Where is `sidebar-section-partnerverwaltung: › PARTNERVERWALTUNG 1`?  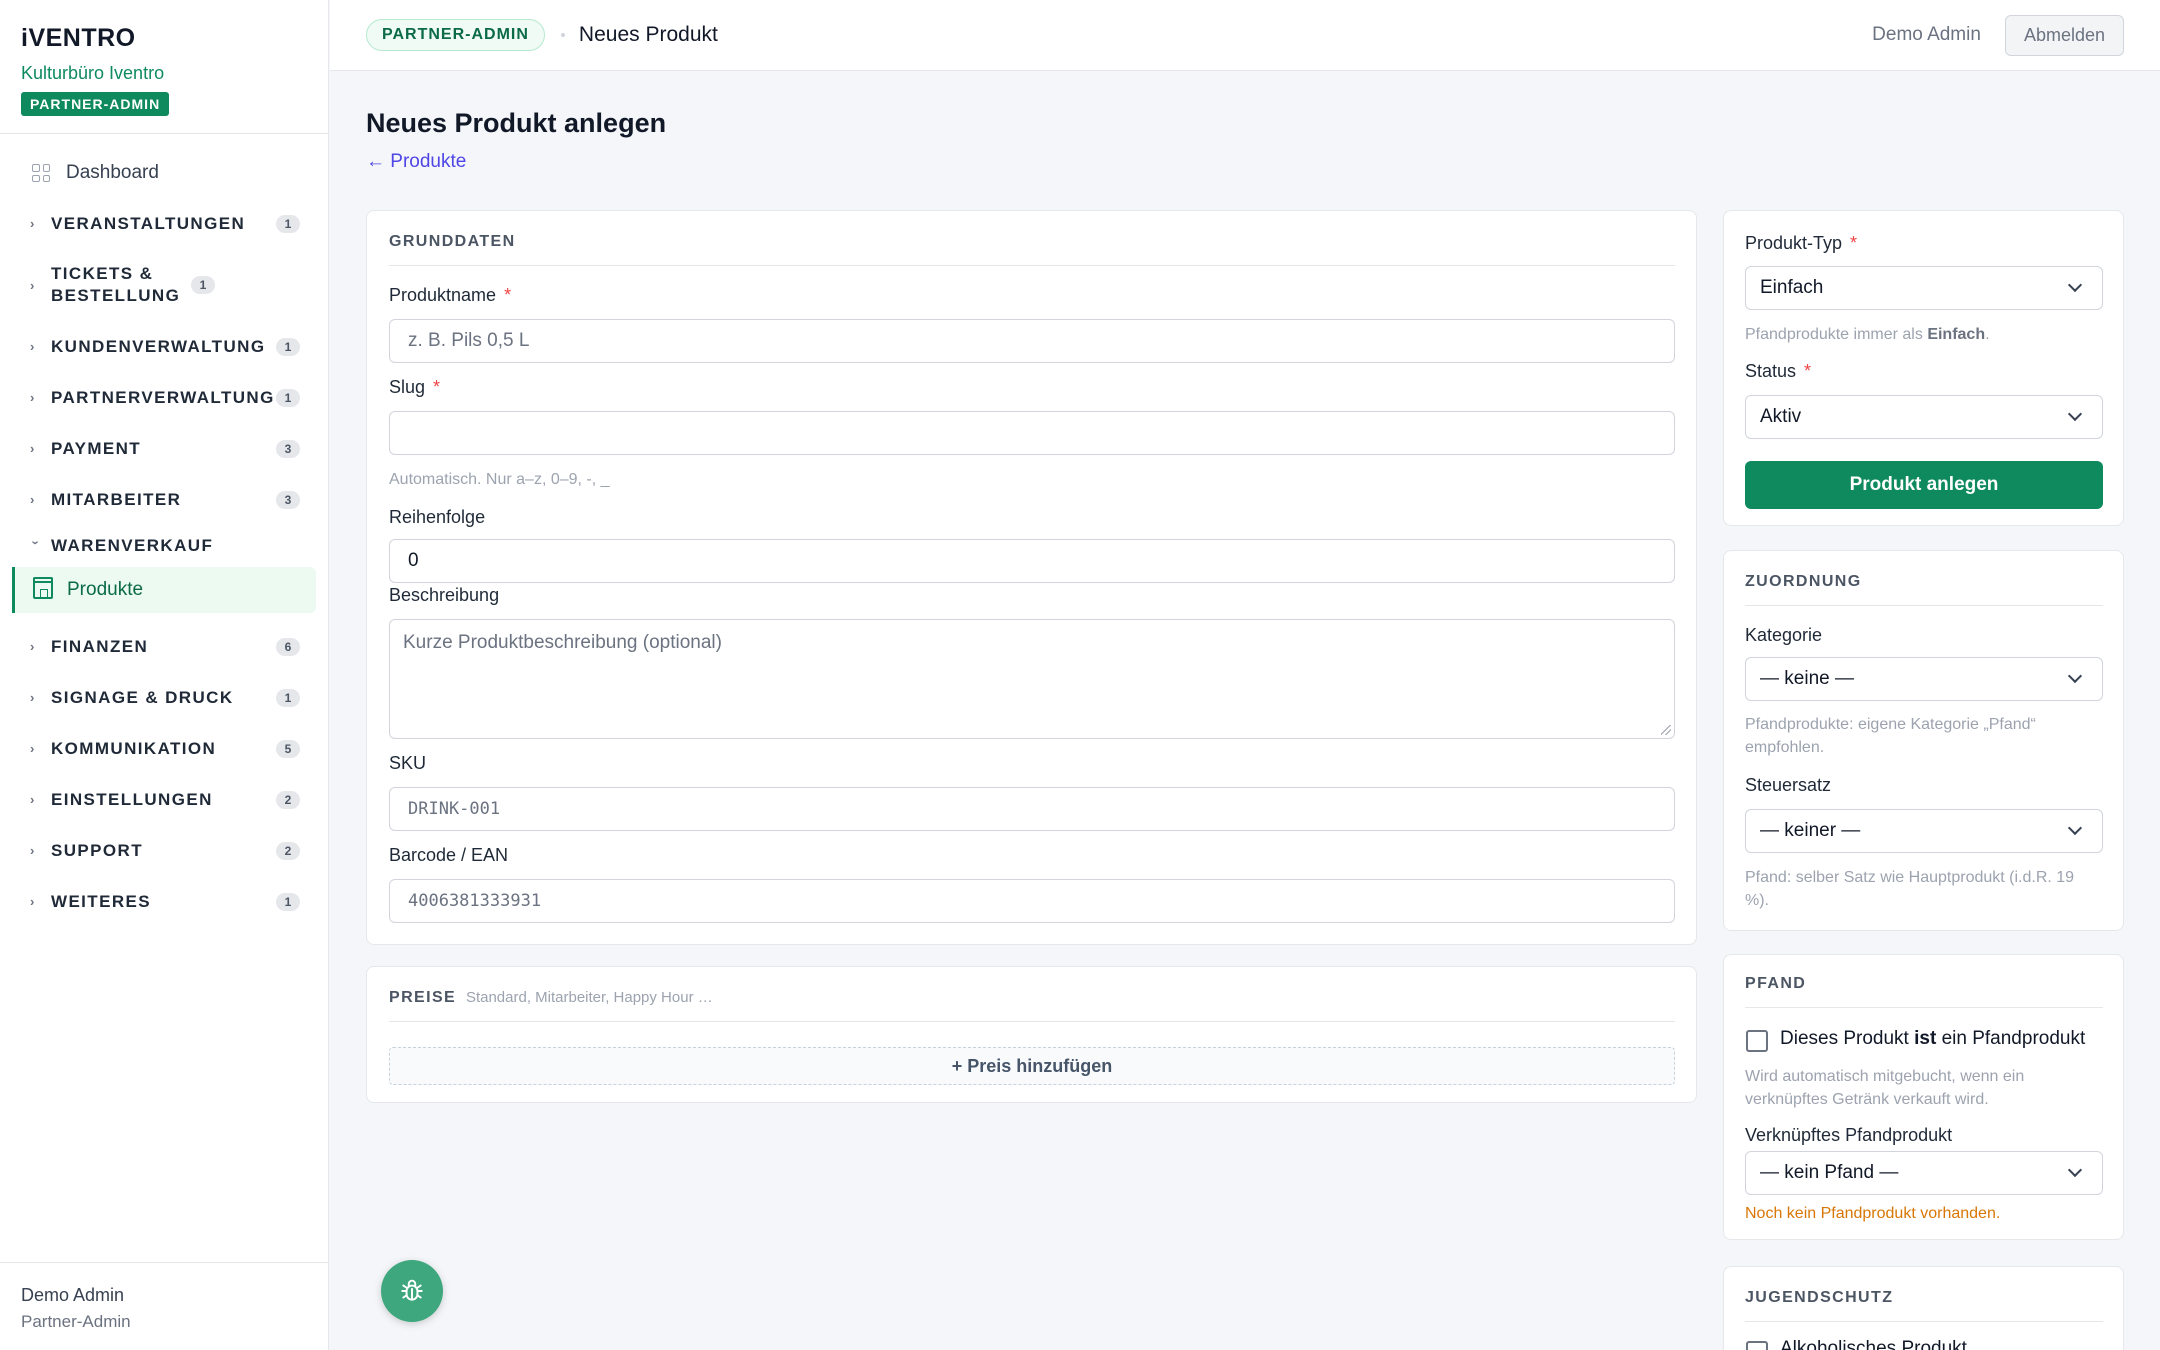
sidebar-section-partnerverwaltung: › PARTNERVERWALTUNG 1 is located at coordinates (164, 397).